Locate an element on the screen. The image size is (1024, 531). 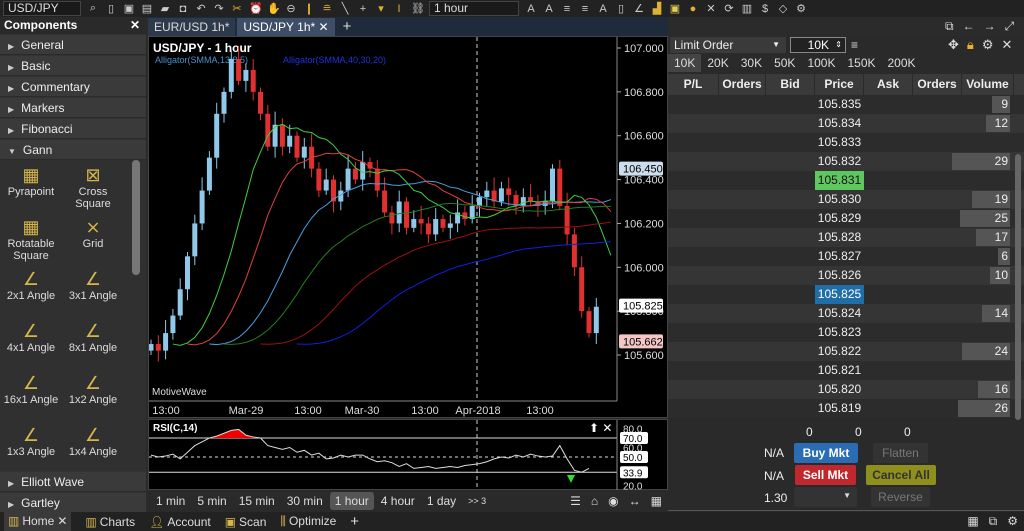
qty-preset-10K: 10K is located at coordinates (685, 63).